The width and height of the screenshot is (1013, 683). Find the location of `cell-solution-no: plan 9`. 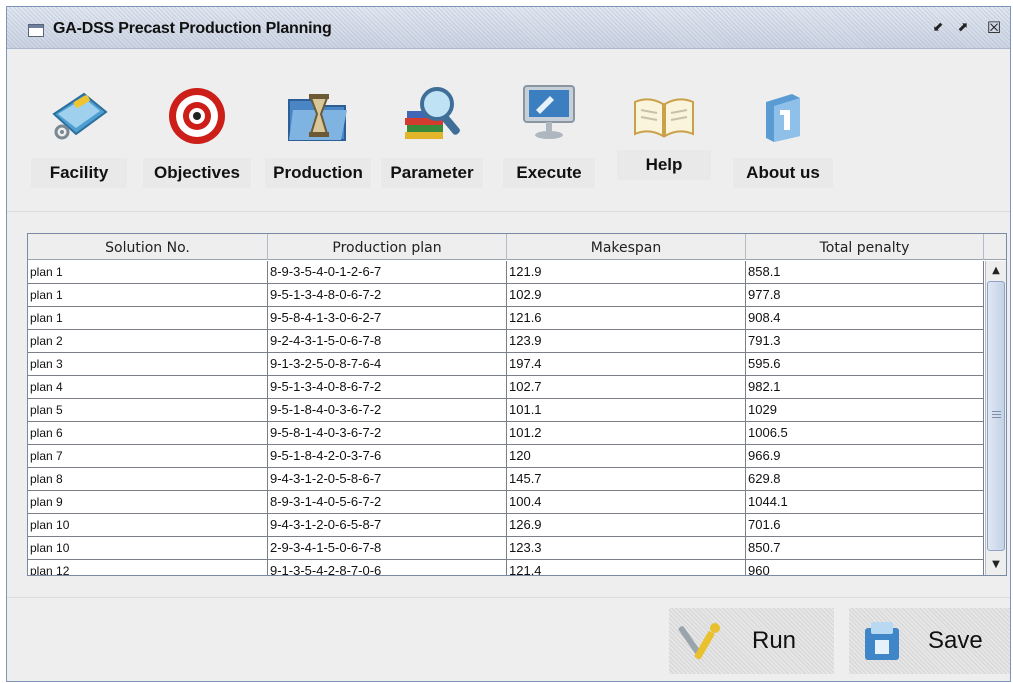

cell-solution-no: plan 9 is located at coordinates (148, 502).